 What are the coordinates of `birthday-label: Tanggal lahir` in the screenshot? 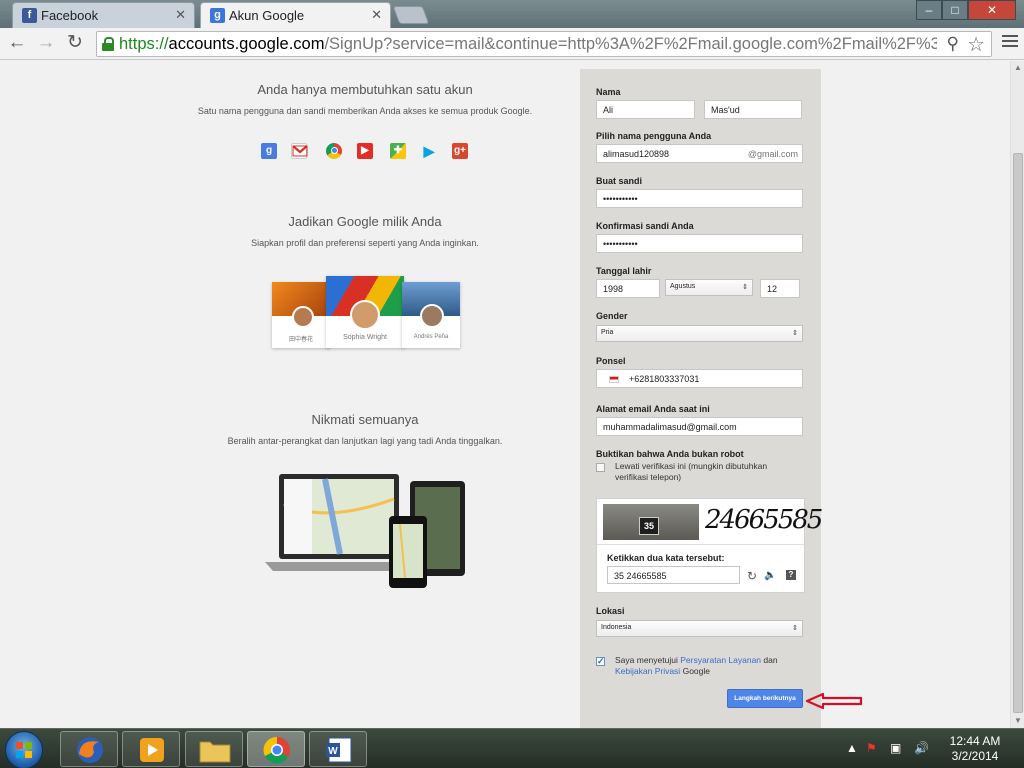 It's located at (624, 271).